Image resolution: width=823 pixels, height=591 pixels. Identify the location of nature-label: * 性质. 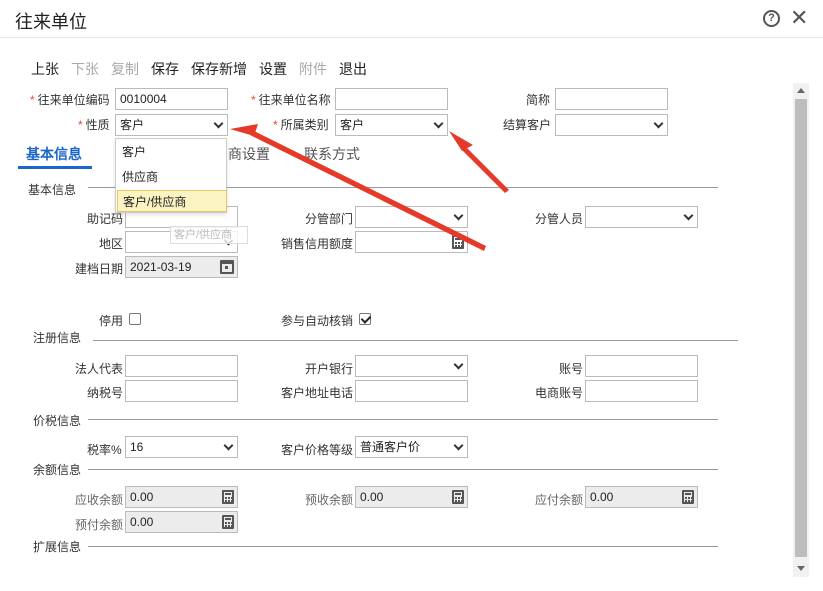
(94, 125).